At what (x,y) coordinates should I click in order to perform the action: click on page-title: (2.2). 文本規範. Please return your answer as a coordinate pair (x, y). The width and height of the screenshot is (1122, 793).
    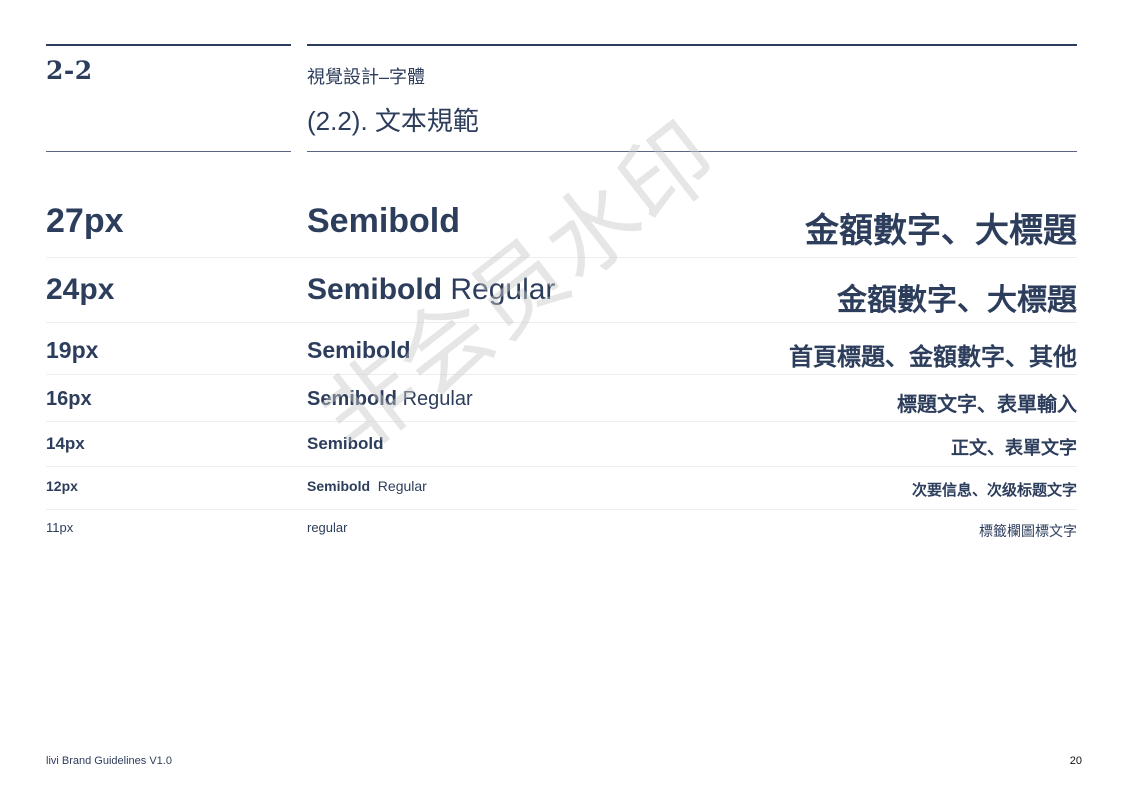
    Looking at the image, I should click on (393, 121).